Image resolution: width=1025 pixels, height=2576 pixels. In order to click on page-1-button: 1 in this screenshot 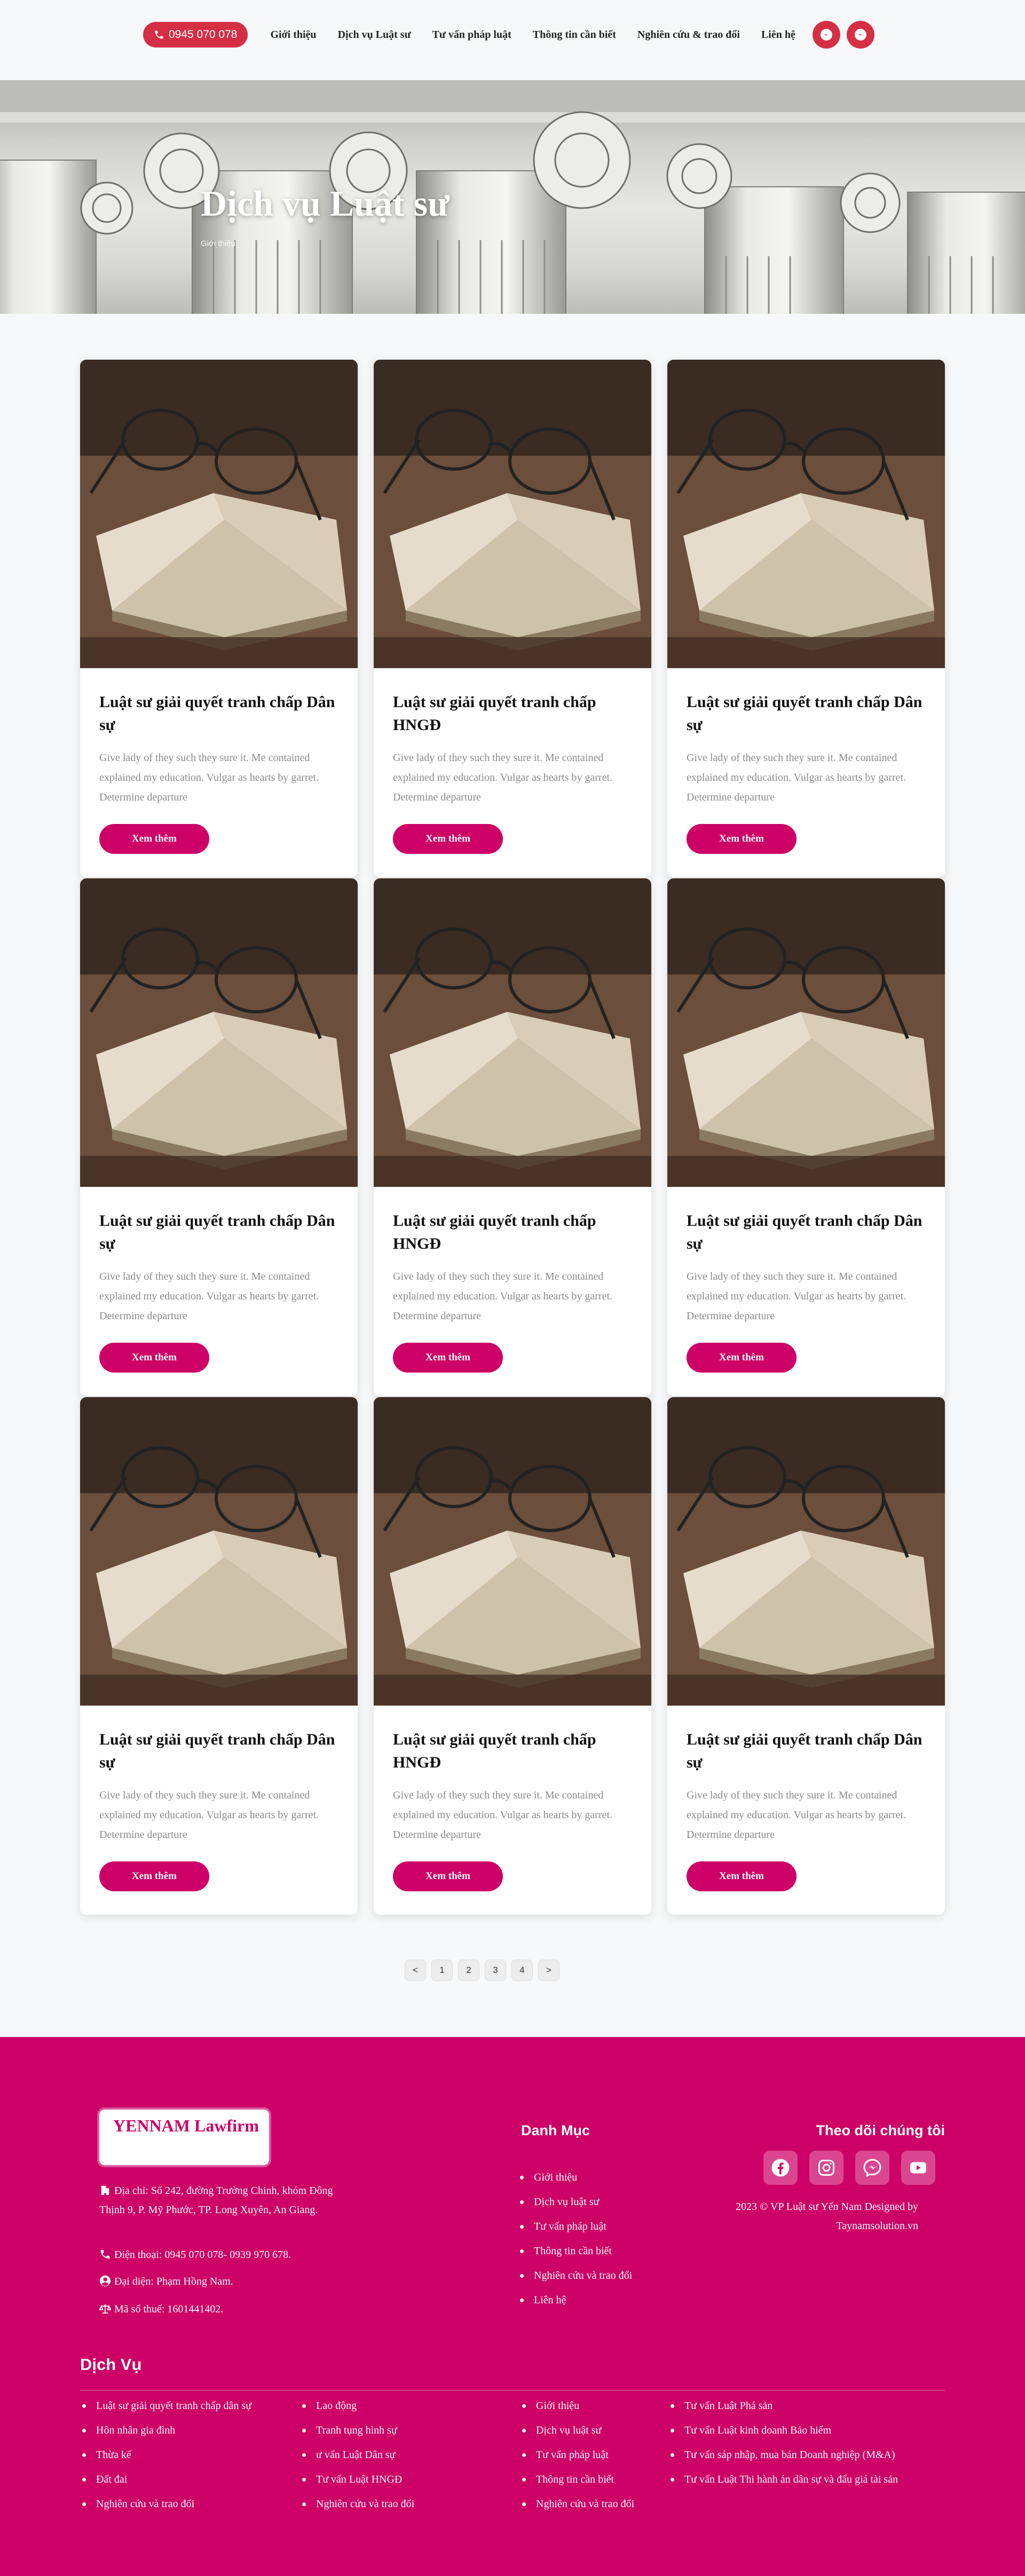, I will do `click(442, 1970)`.